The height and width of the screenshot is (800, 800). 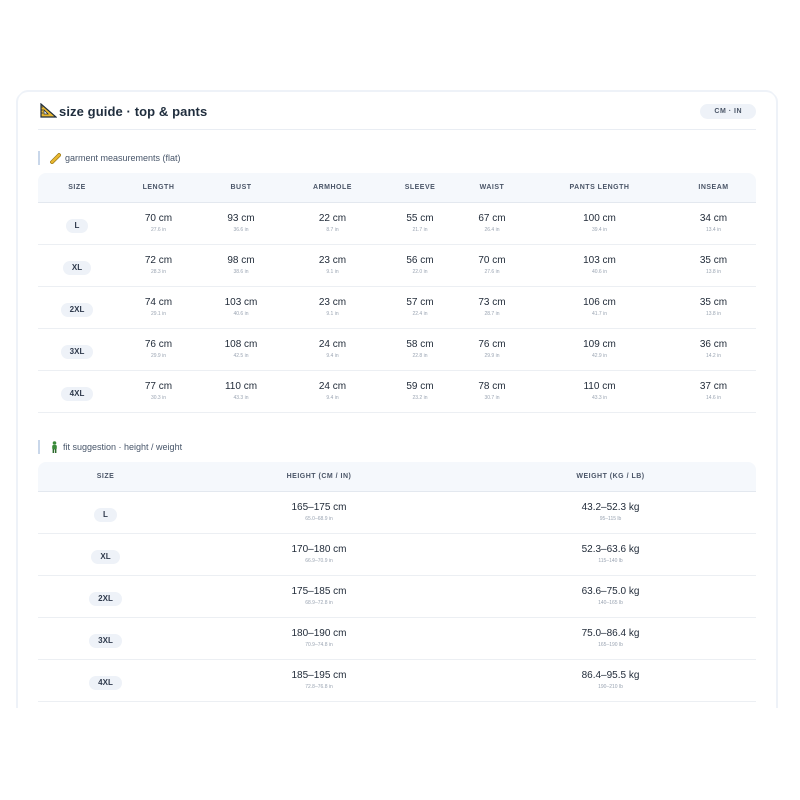 What do you see at coordinates (332, 188) in the screenshot?
I see `garment-header-armhole: ARMHOLE` at bounding box center [332, 188].